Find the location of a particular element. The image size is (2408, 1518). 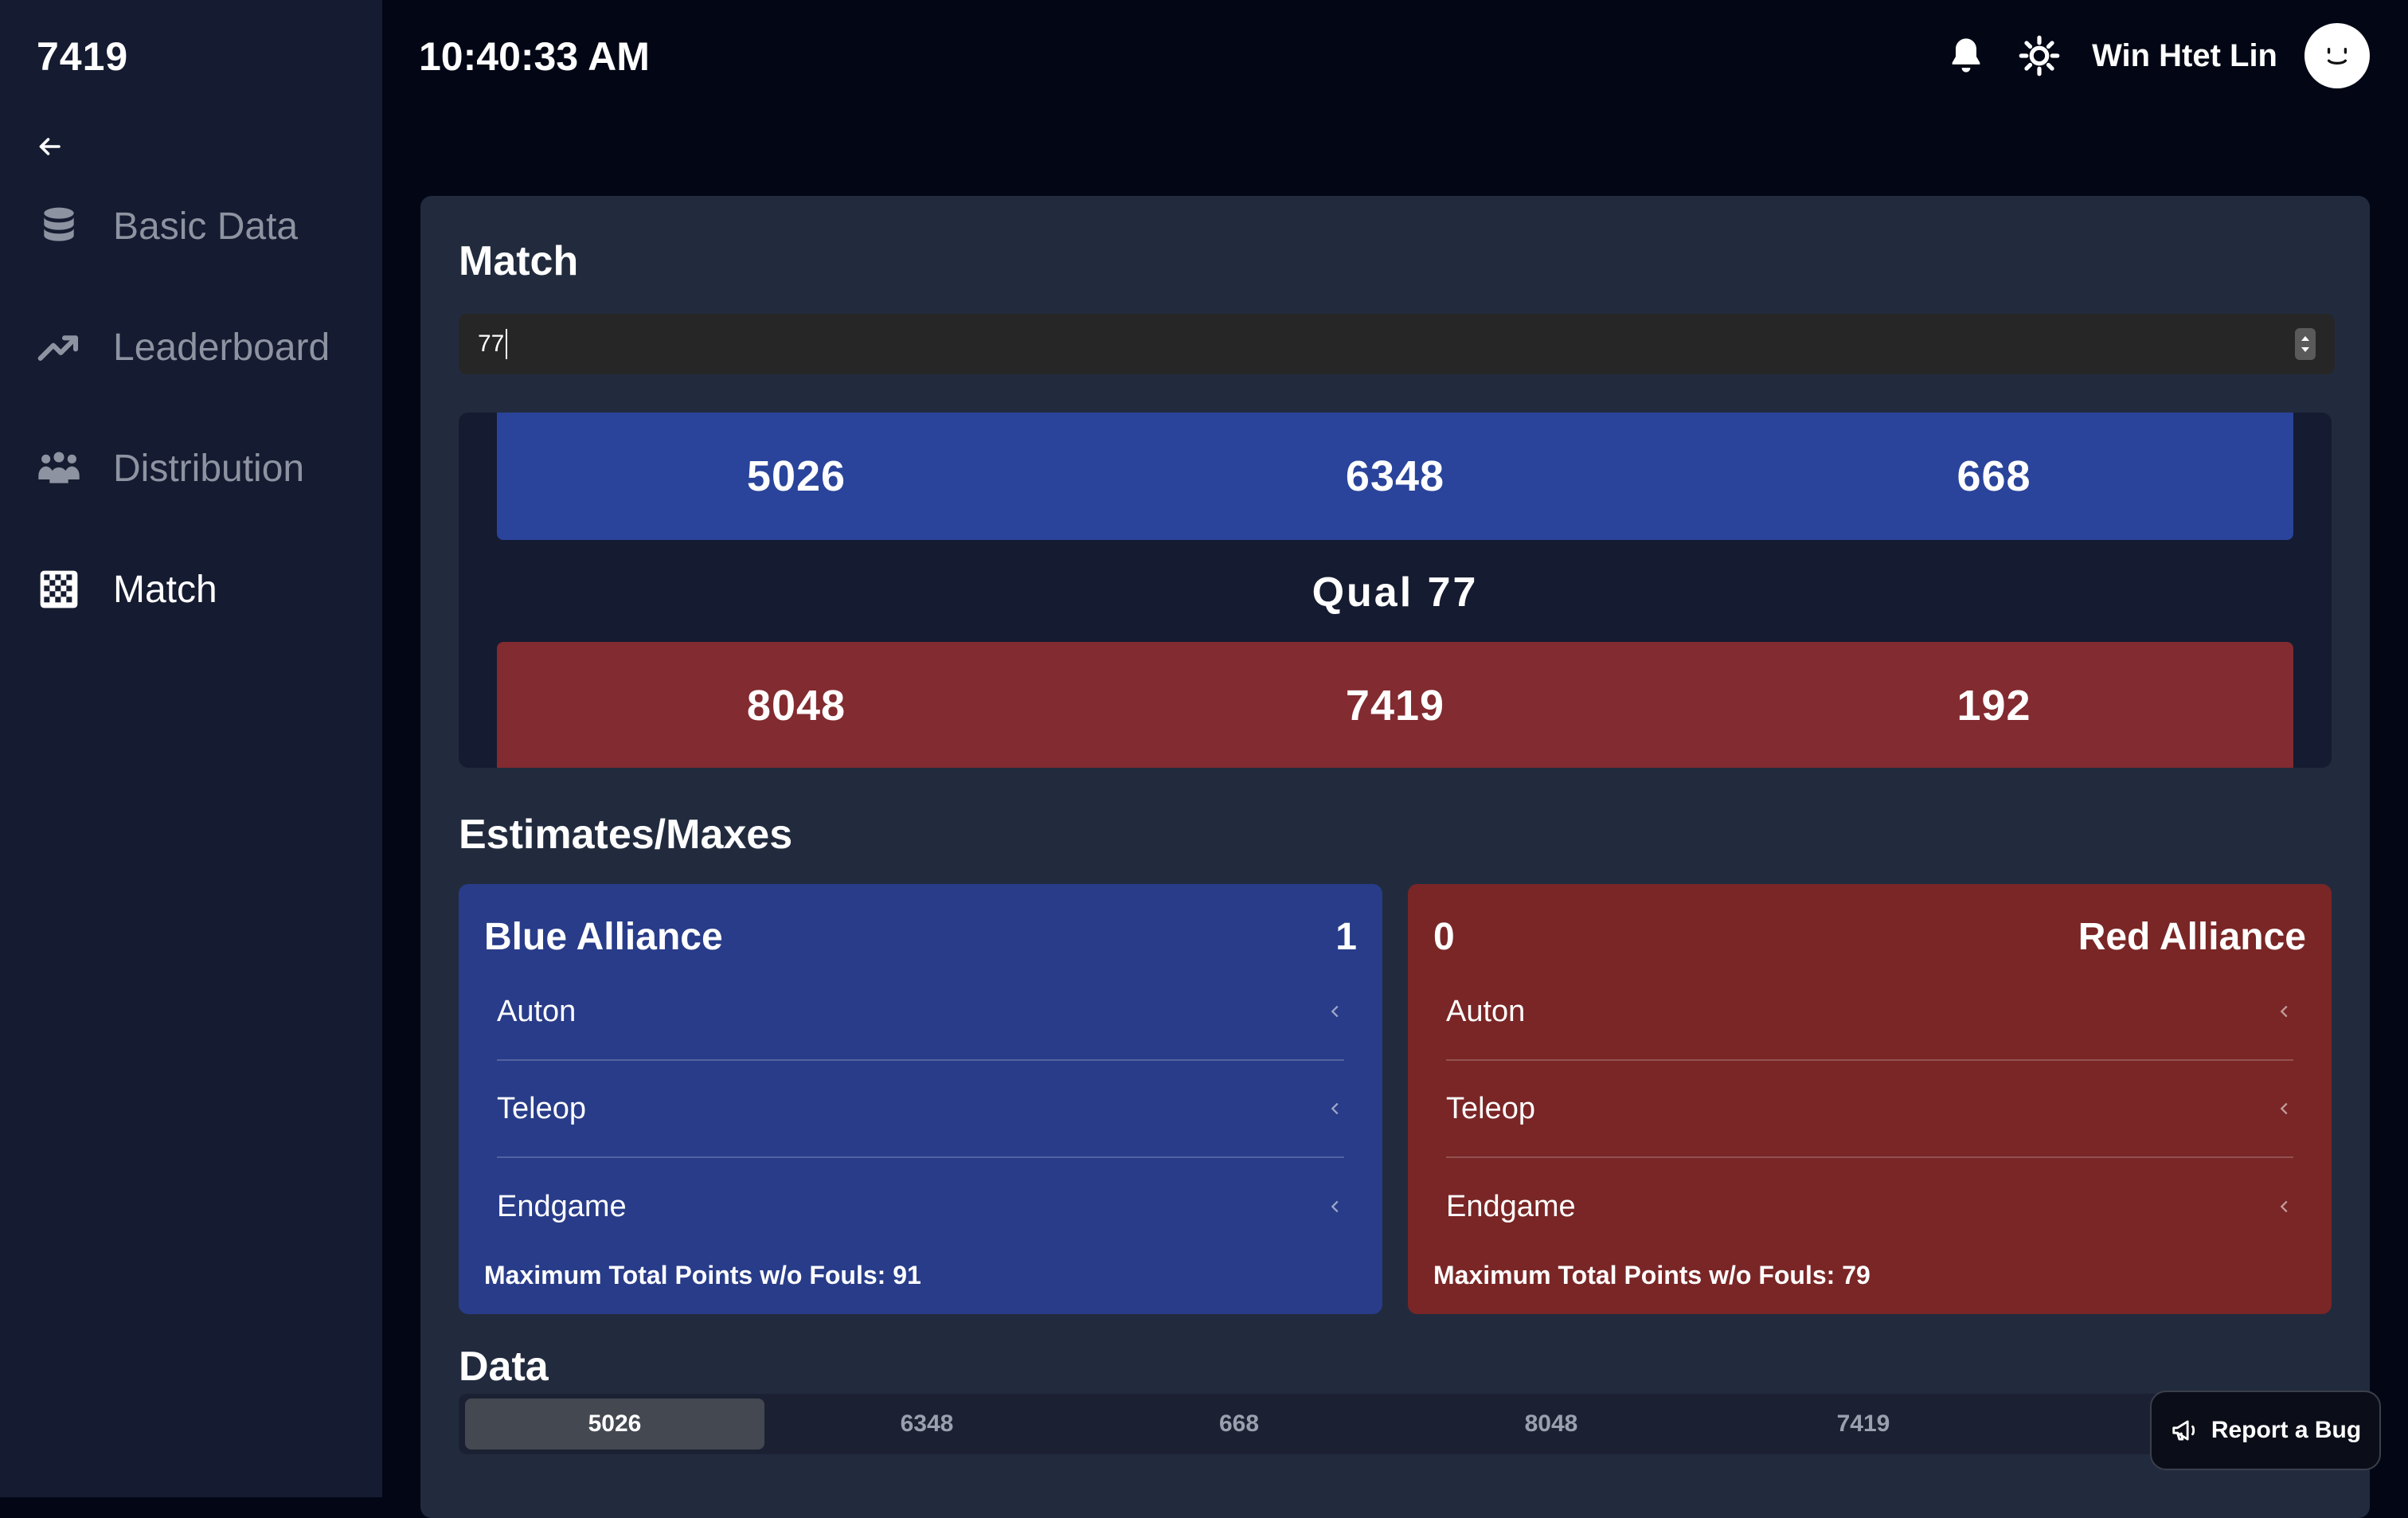

red-endgame-accordion: Endgame is located at coordinates (1869, 1206).